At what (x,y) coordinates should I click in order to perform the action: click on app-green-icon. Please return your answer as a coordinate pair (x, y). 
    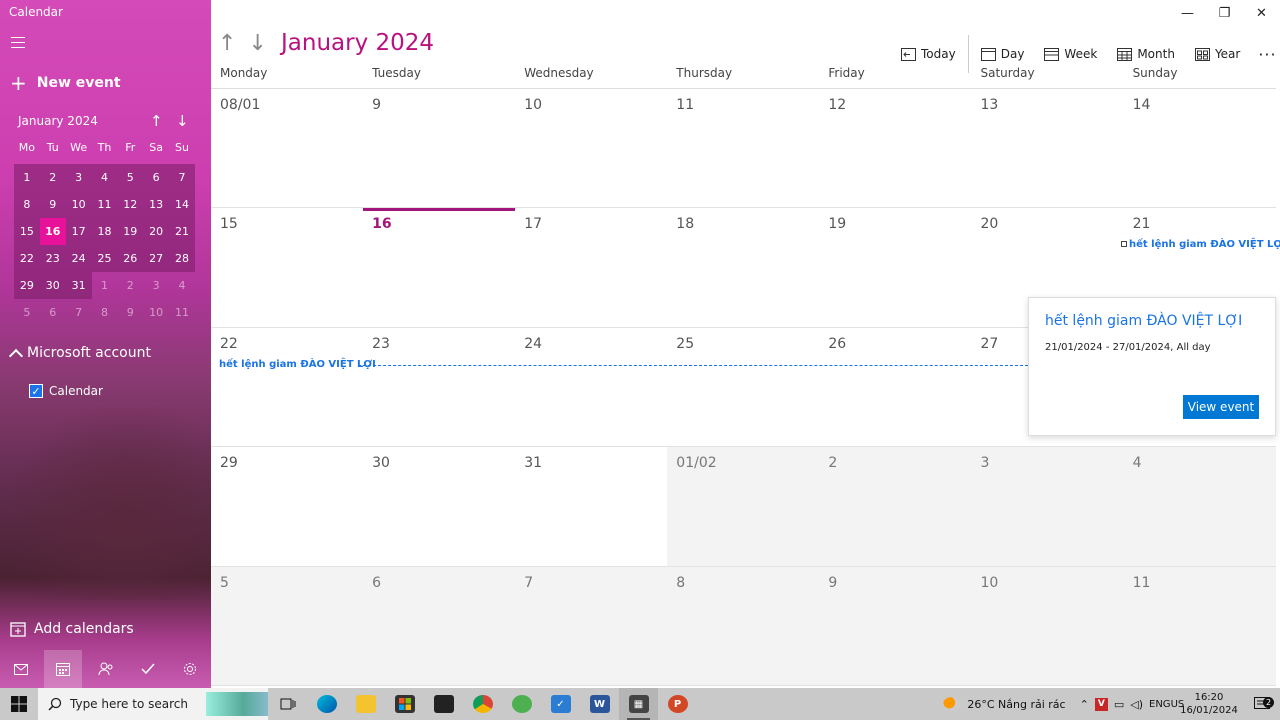
    Looking at the image, I should click on (521, 704).